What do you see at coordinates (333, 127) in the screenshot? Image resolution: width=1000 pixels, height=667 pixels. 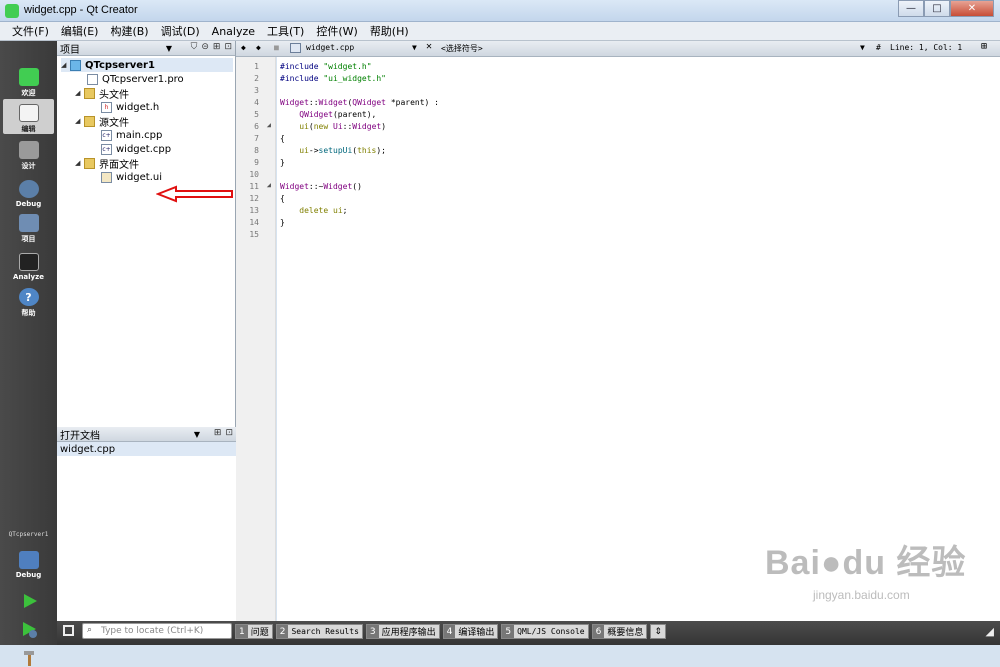 I see `code-line: ui(new Ui::Widget)` at bounding box center [333, 127].